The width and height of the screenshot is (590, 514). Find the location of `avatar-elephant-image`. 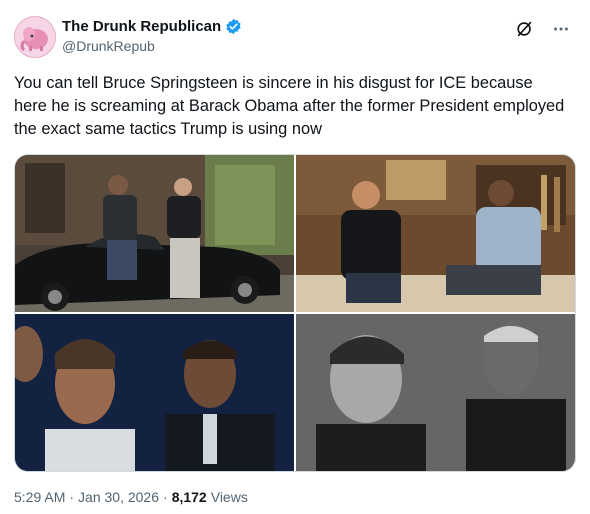

avatar-elephant-image is located at coordinates (35, 37).